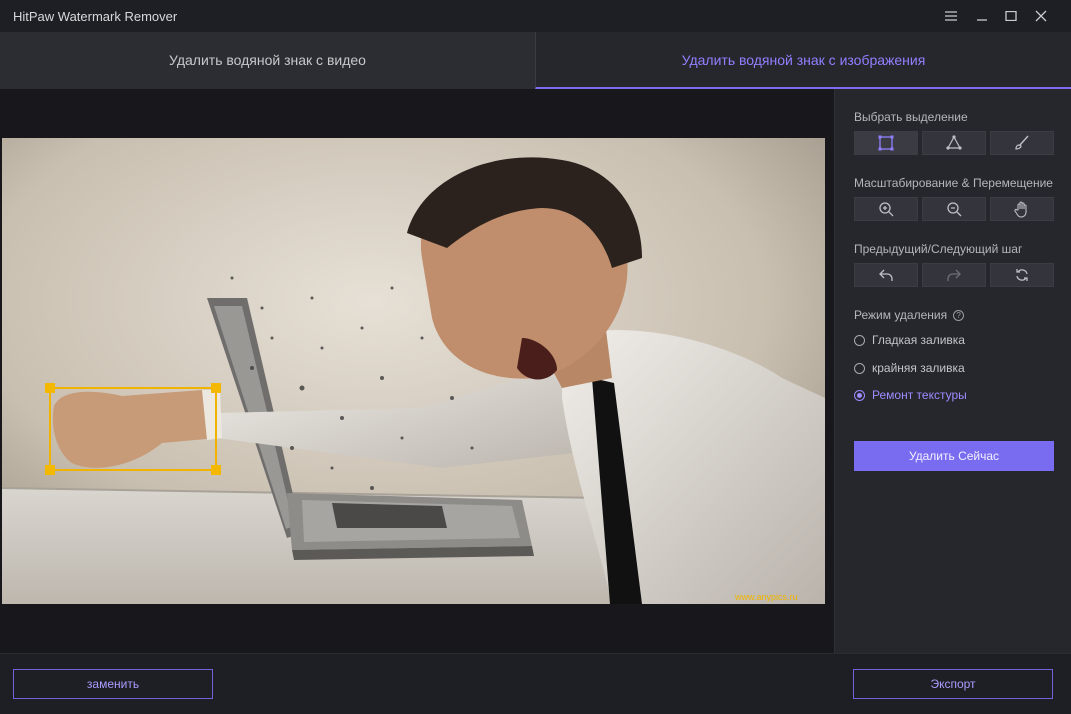  I want to click on remove-now-button: Удалить Сейчас, so click(954, 456).